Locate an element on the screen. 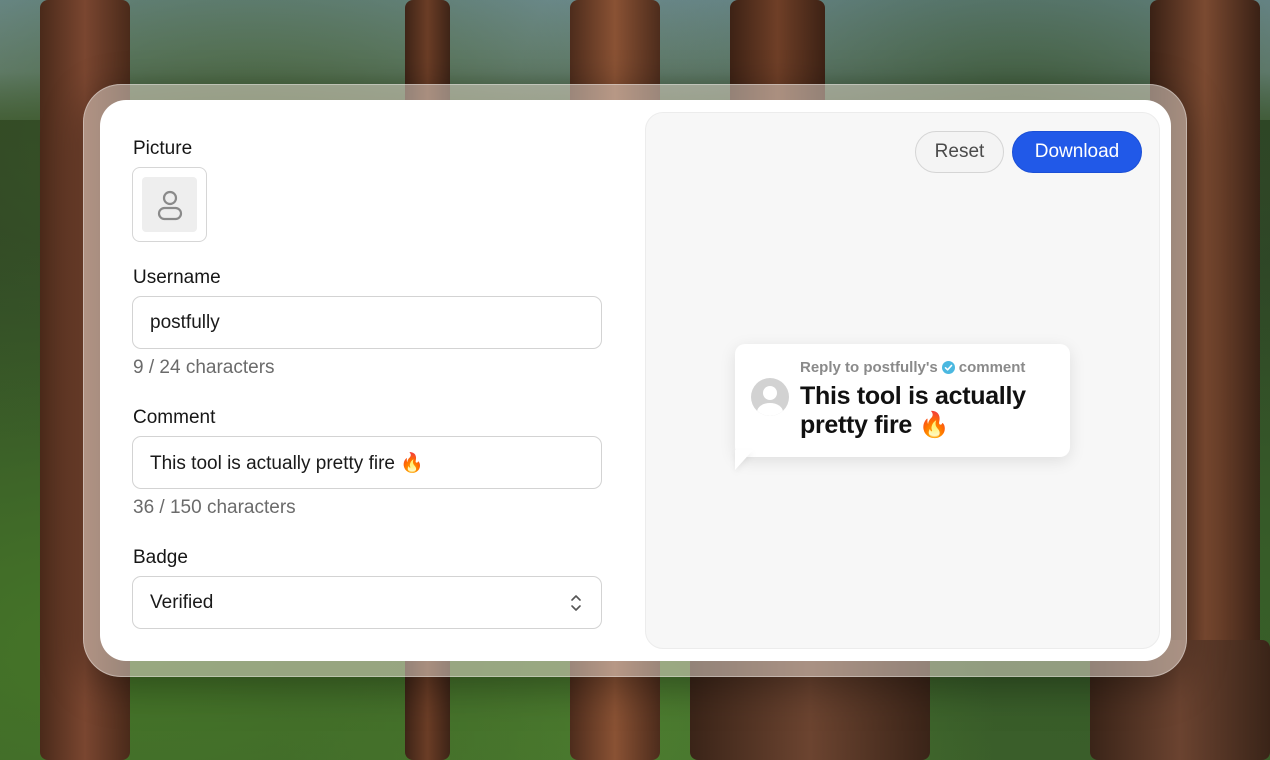  reply-to-line: Reply to postfully's comment is located at coordinates (912, 367).